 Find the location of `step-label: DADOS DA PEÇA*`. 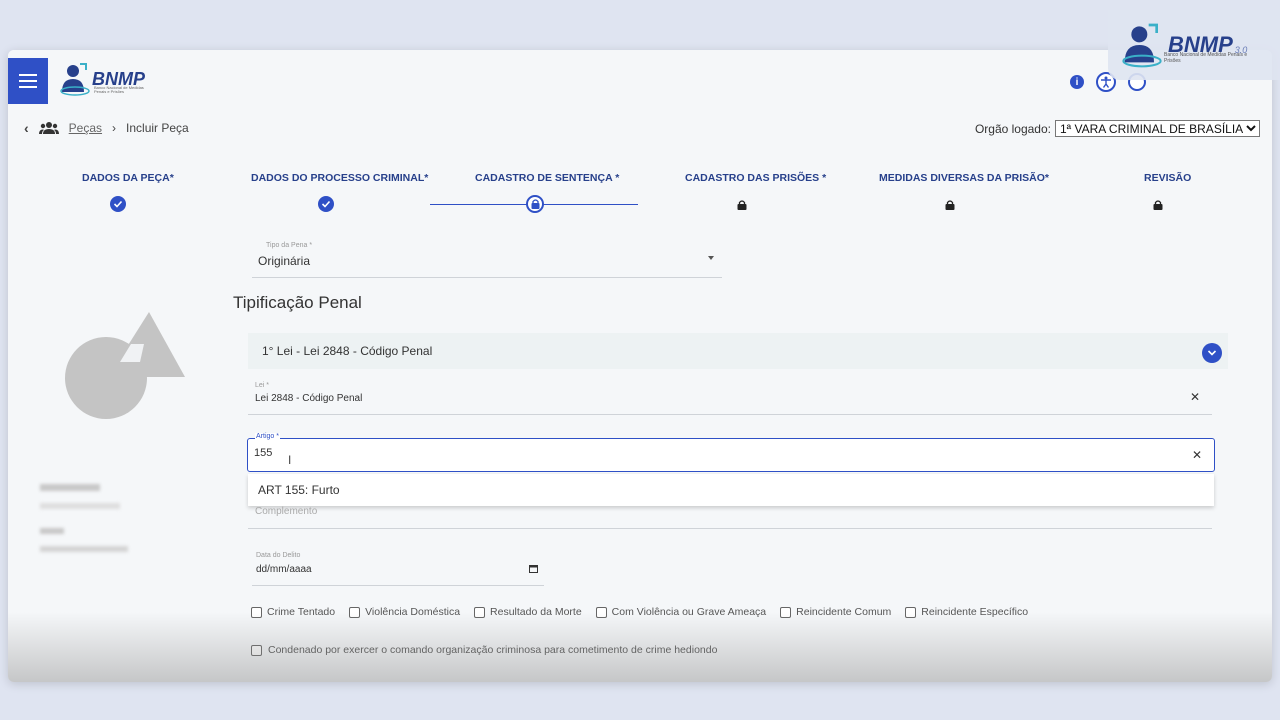

step-label: DADOS DA PEÇA* is located at coordinates (128, 178).